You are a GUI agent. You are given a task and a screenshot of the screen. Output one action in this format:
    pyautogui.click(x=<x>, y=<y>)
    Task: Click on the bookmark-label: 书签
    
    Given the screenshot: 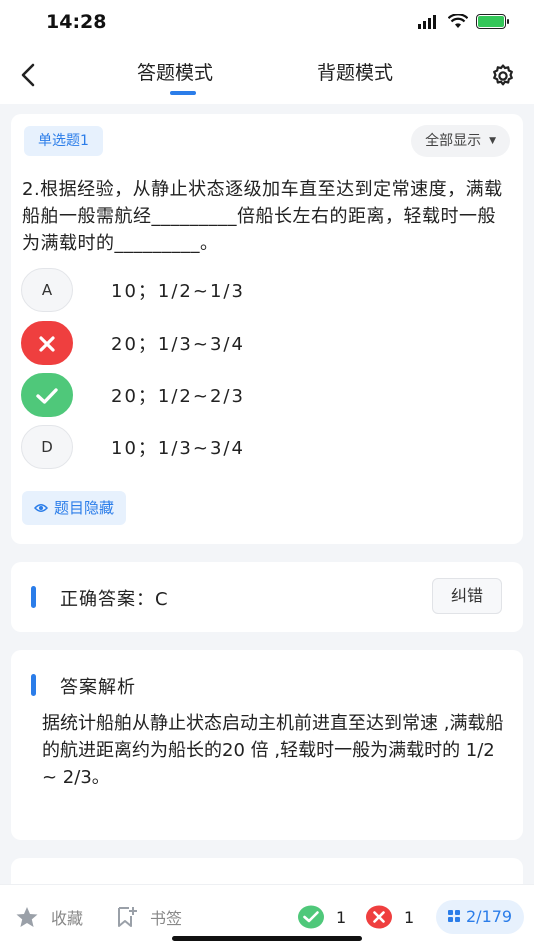 What is the action you would take?
    pyautogui.click(x=166, y=918)
    